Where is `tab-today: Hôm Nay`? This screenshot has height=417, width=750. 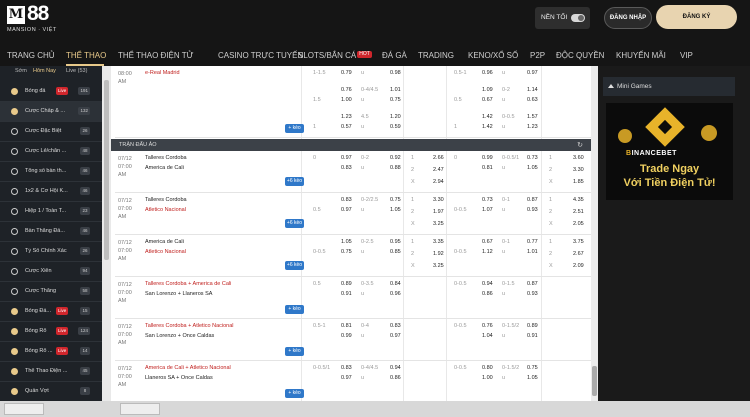
tab-today: Hôm Nay is located at coordinates (44, 71).